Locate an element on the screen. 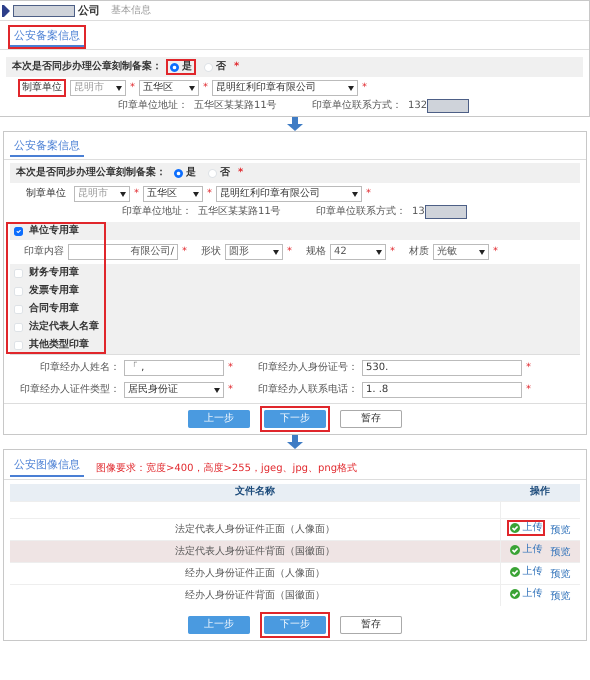 The width and height of the screenshot is (590, 680). field-value: 132 is located at coordinates (418, 106).